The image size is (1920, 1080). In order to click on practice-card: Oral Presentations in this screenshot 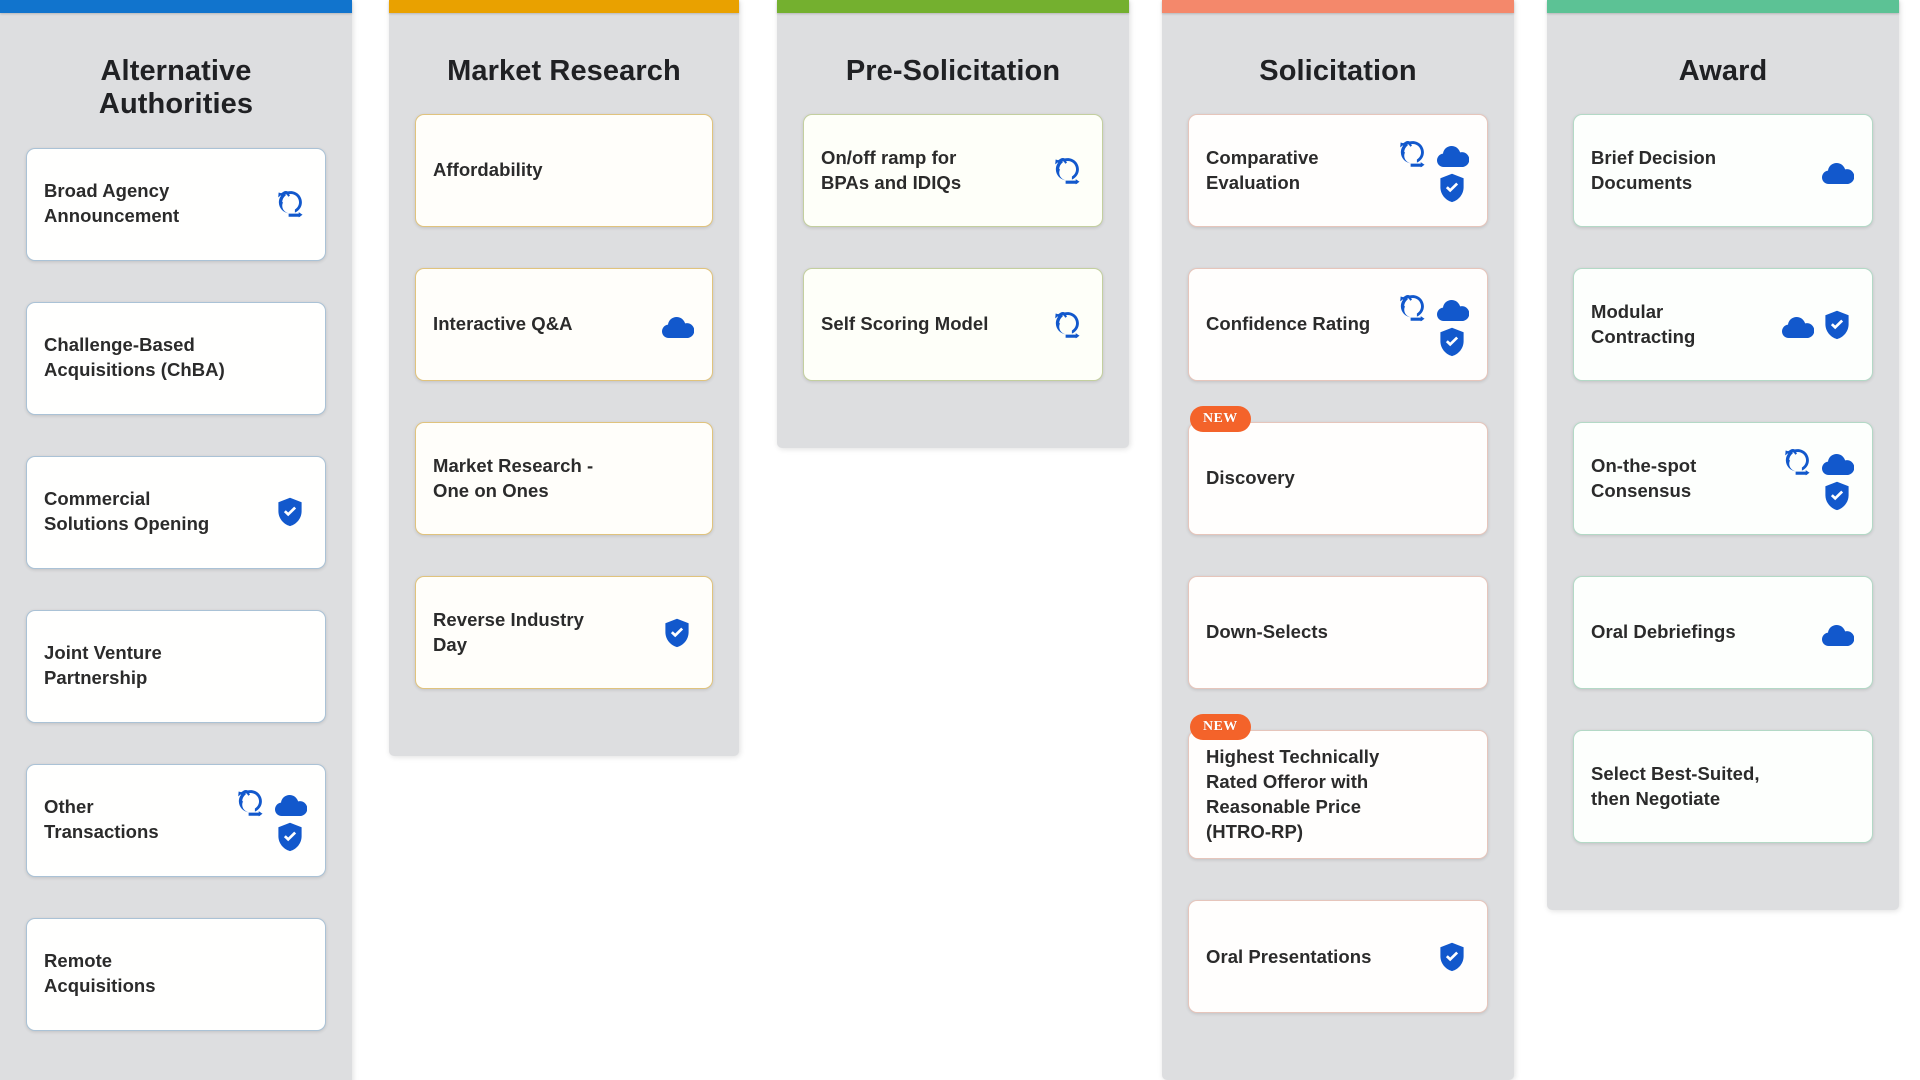, I will do `click(1338, 957)`.